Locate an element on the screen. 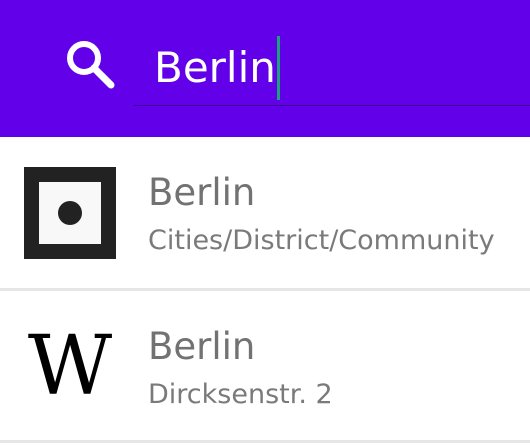  result-subtitle: Cities/District/Community is located at coordinates (321, 240).